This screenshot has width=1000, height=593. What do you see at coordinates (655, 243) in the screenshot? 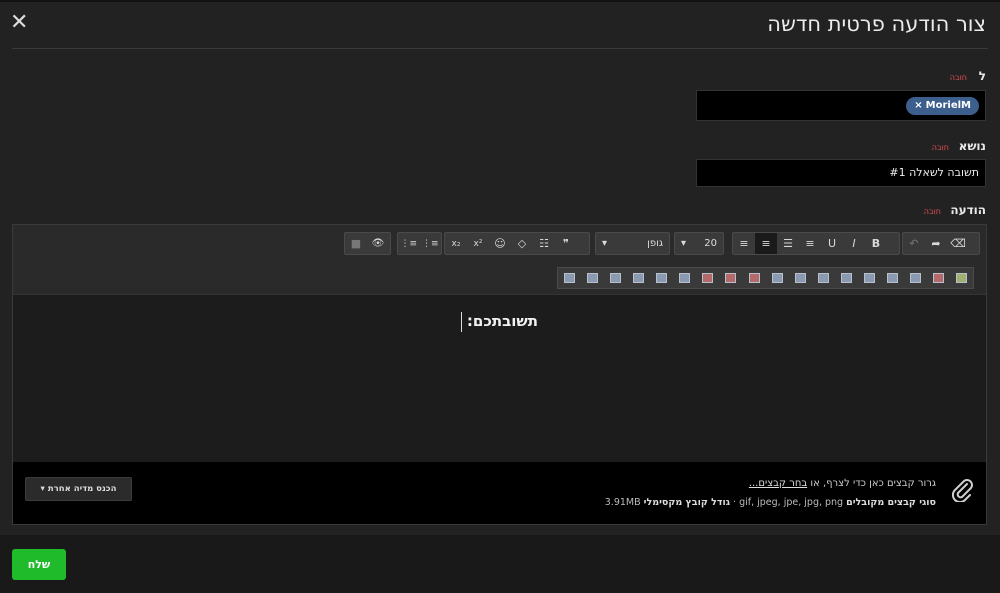
I see `font-family-value: גופן` at bounding box center [655, 243].